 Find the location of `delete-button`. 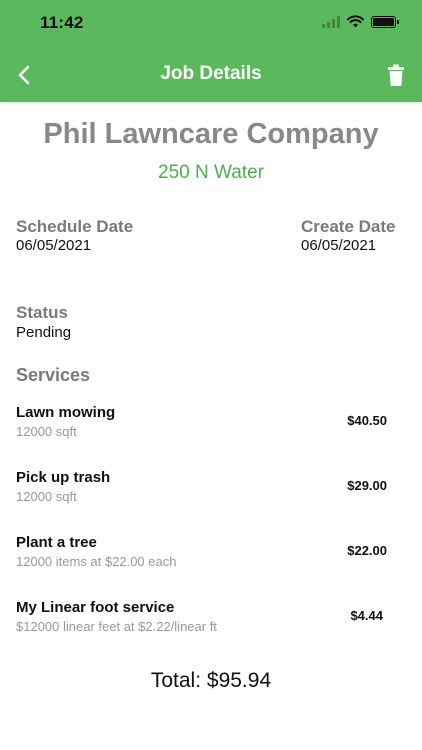

delete-button is located at coordinates (396, 75).